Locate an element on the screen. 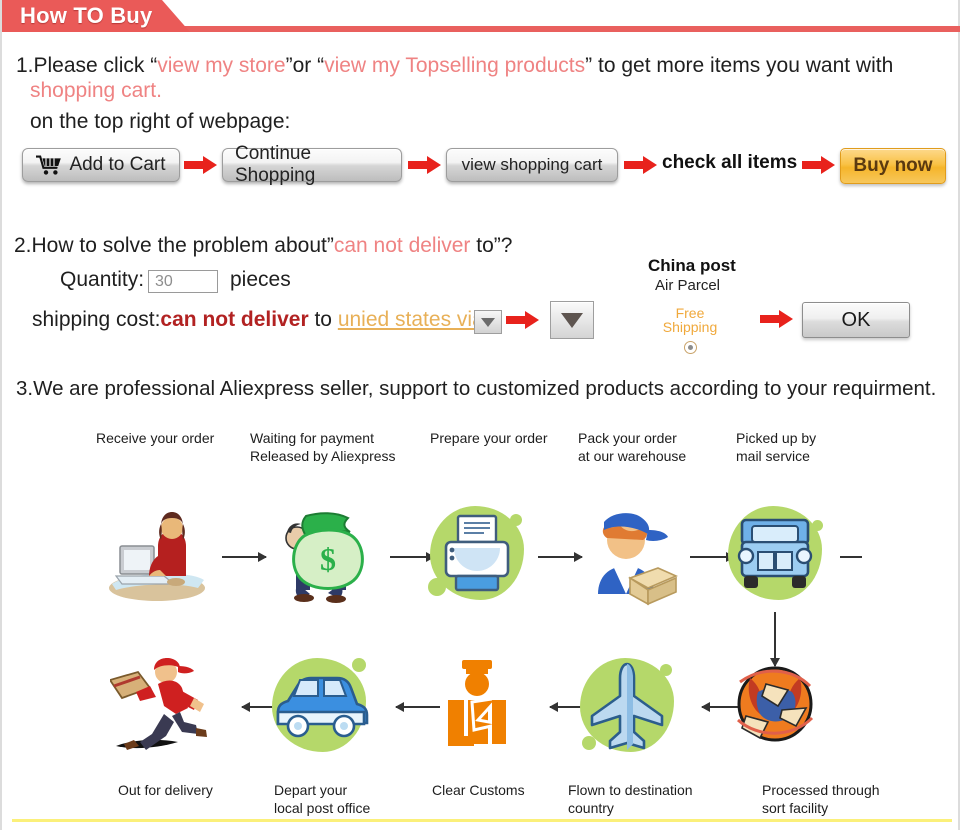 The height and width of the screenshot is (830, 960). step2-heading-b: to”? is located at coordinates (491, 245).